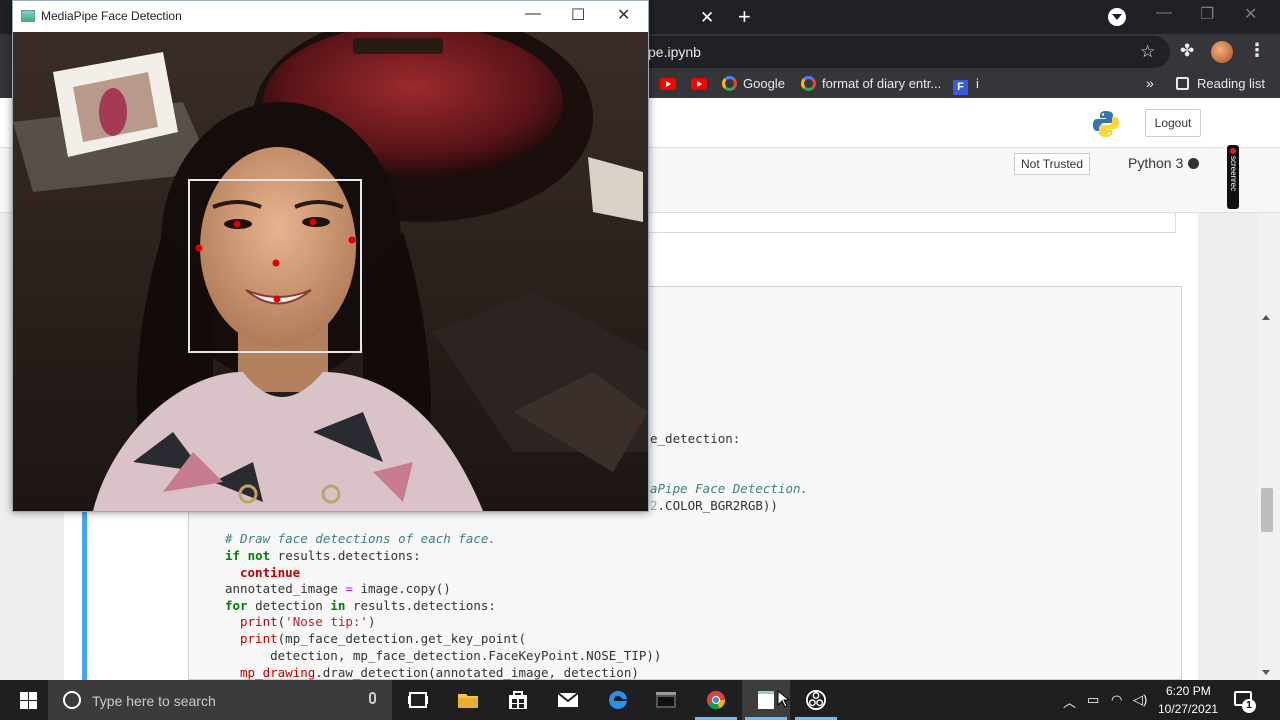 The width and height of the screenshot is (1280, 720). What do you see at coordinates (707, 18) in the screenshot?
I see `tab-close-icon: ✕` at bounding box center [707, 18].